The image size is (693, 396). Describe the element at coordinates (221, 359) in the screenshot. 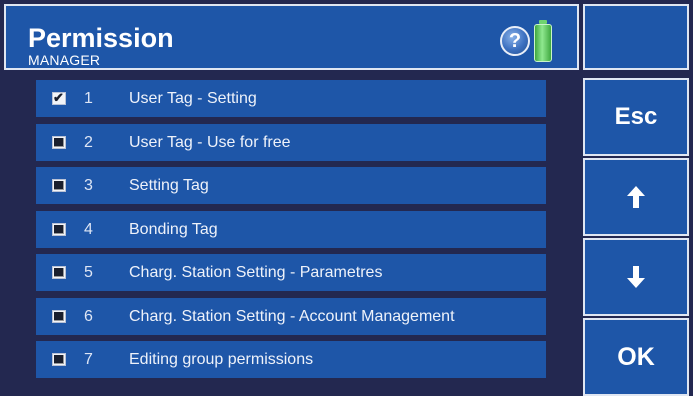

I see `permission-label: Editing group permissions` at that location.